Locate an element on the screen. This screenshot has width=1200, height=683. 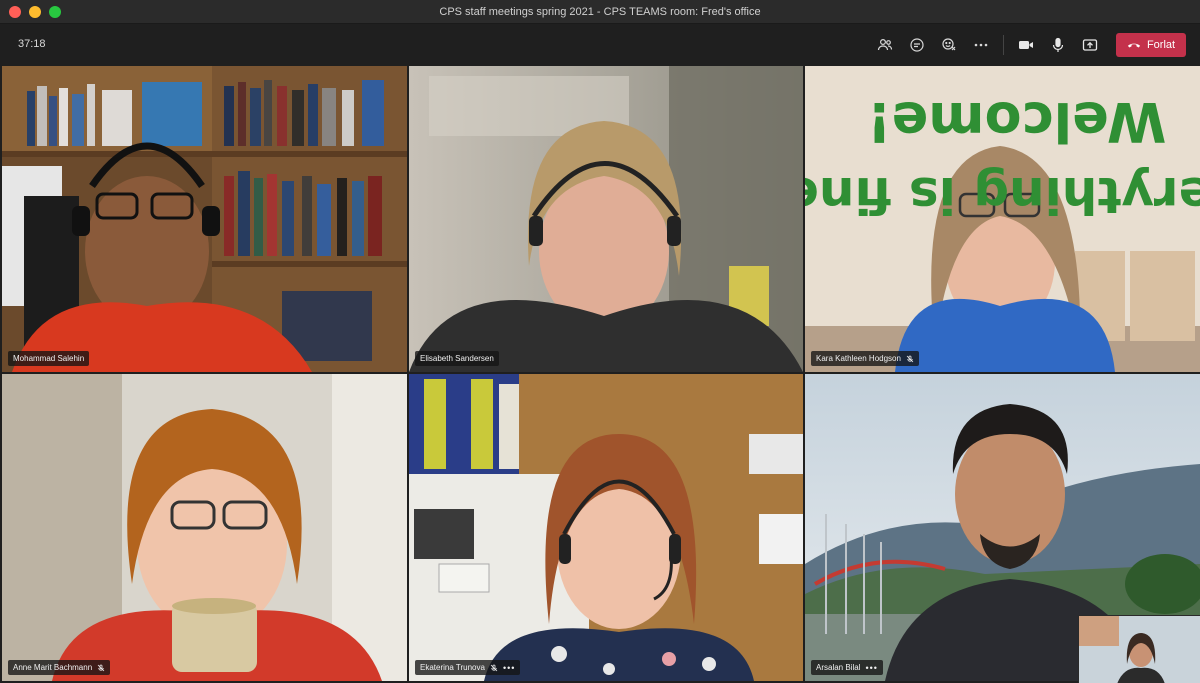
show-participants-button is located at coordinates (885, 45).